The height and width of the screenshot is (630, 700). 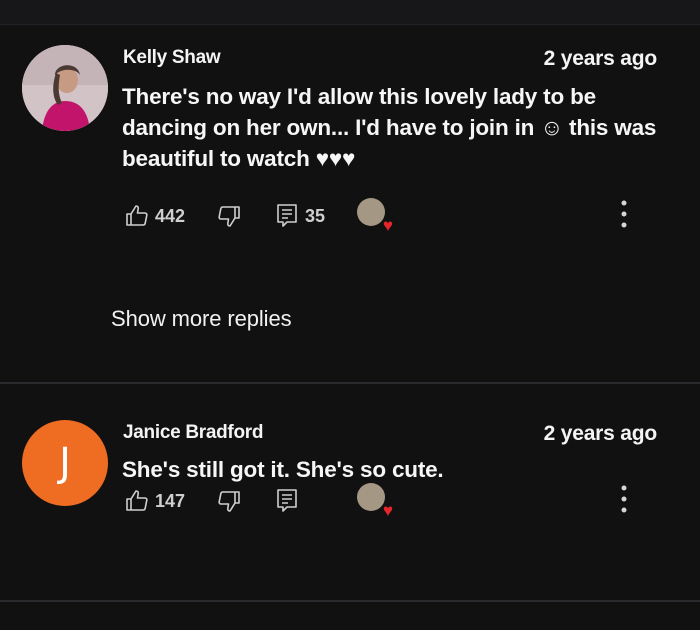 What do you see at coordinates (395, 216) in the screenshot?
I see `comment-actions: 442 35 ♥` at bounding box center [395, 216].